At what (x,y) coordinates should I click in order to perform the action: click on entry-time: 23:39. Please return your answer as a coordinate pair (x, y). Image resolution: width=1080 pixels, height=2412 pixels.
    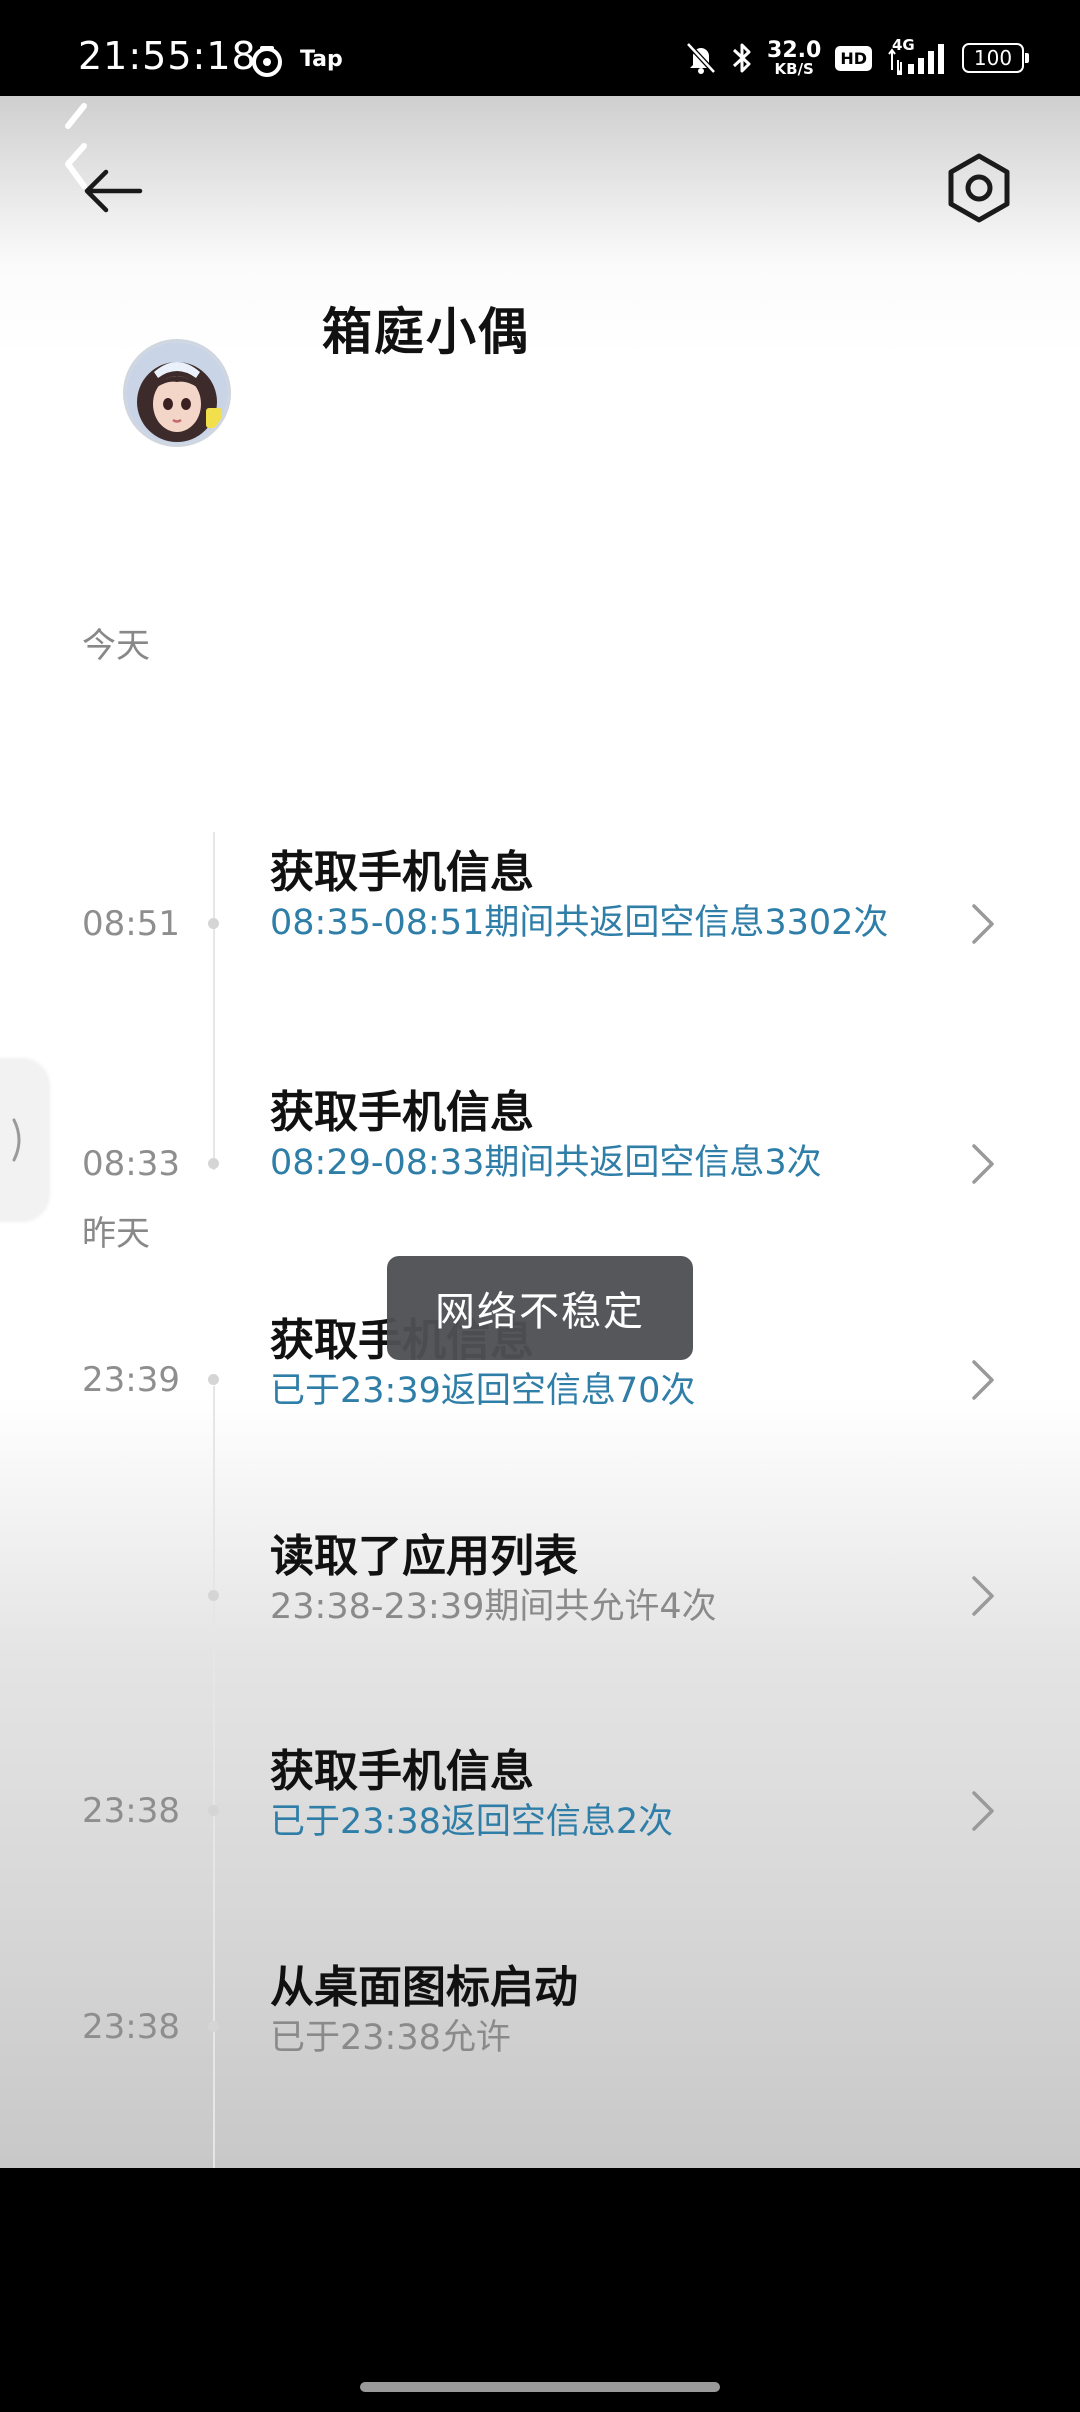
    Looking at the image, I should click on (131, 1380).